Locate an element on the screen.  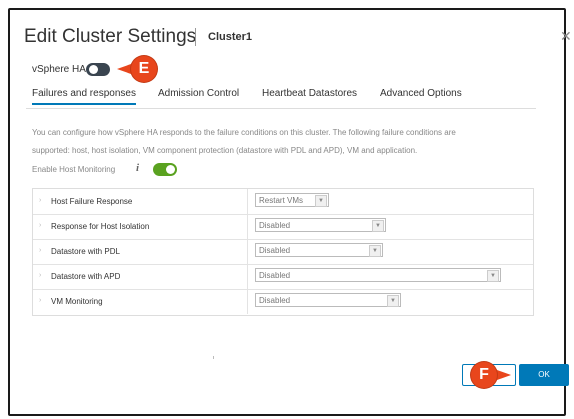
vsphere-ha-toggle is located at coordinates (98, 69).